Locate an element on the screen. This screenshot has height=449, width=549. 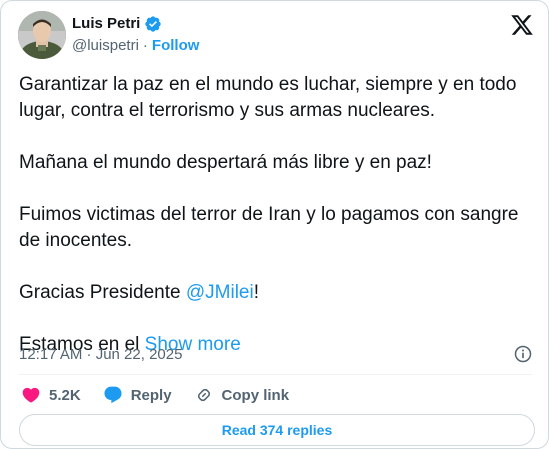
heart-icon is located at coordinates (31, 395).